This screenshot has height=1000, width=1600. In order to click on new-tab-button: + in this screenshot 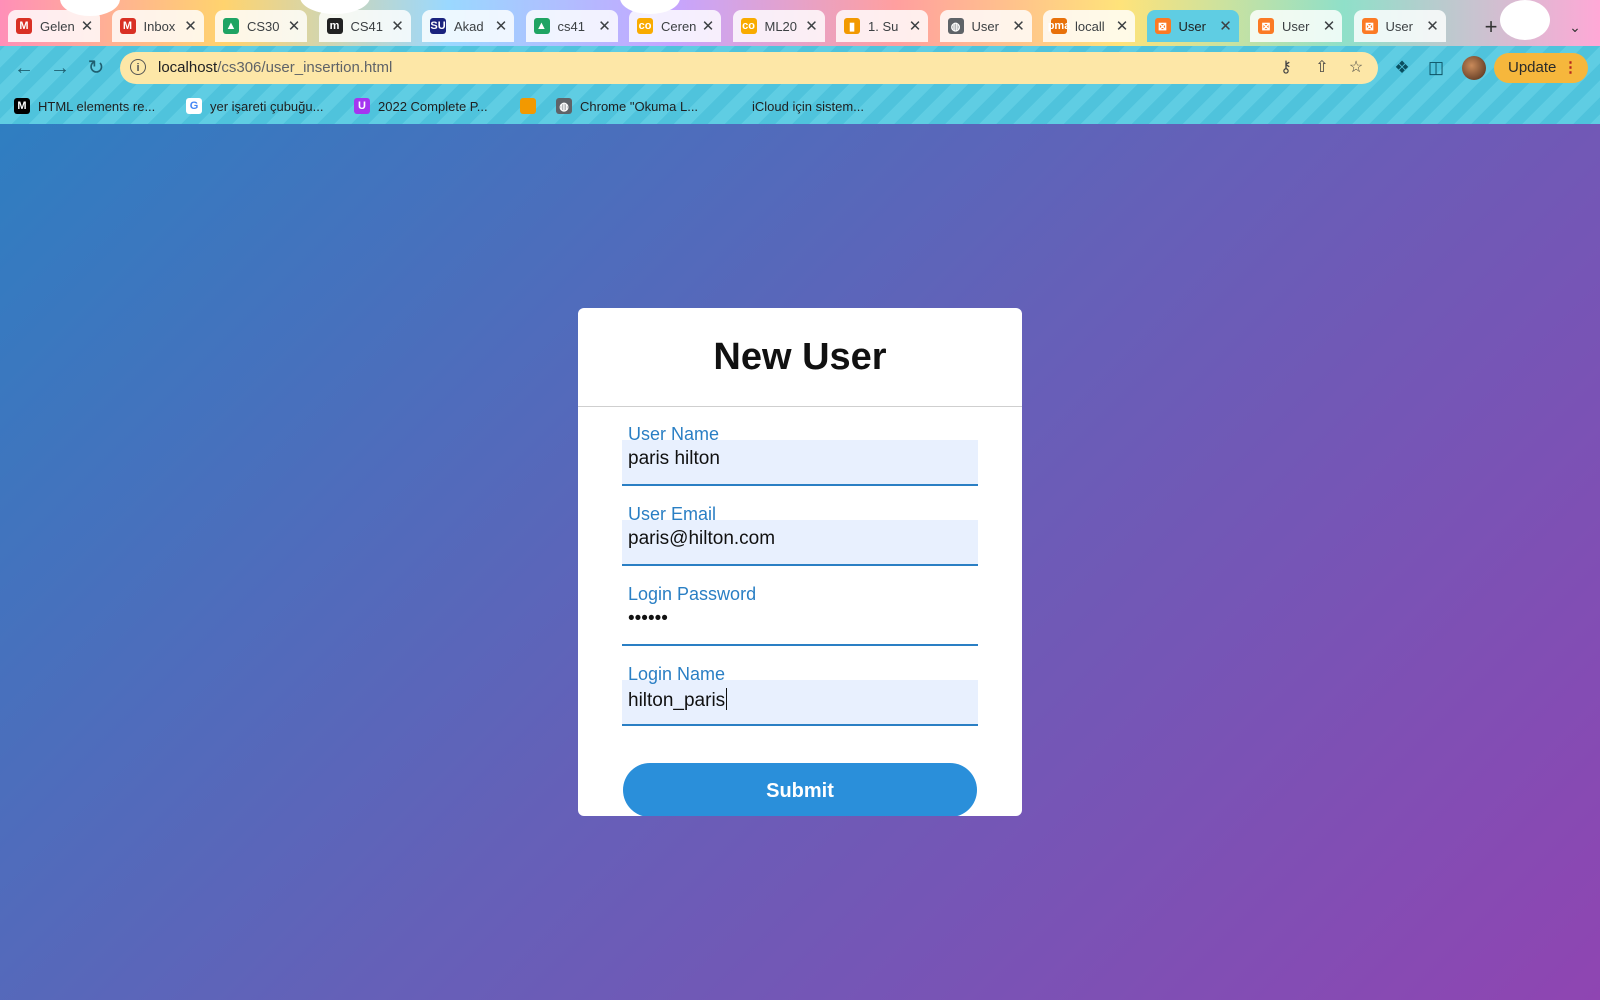, I will do `click(1491, 27)`.